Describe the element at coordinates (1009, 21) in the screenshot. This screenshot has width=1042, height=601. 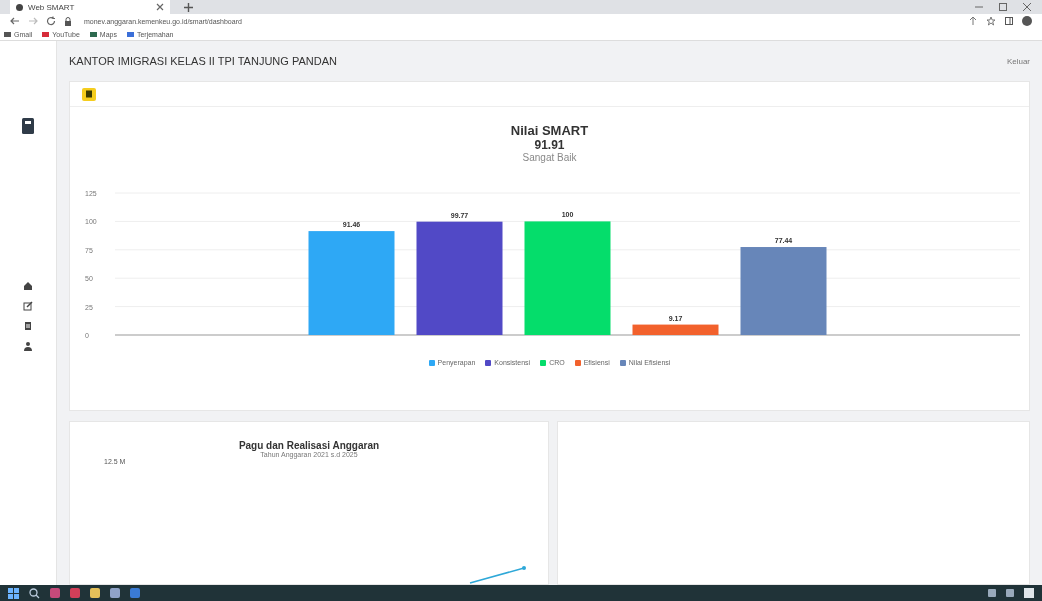
I see `sidebar-icon` at that location.